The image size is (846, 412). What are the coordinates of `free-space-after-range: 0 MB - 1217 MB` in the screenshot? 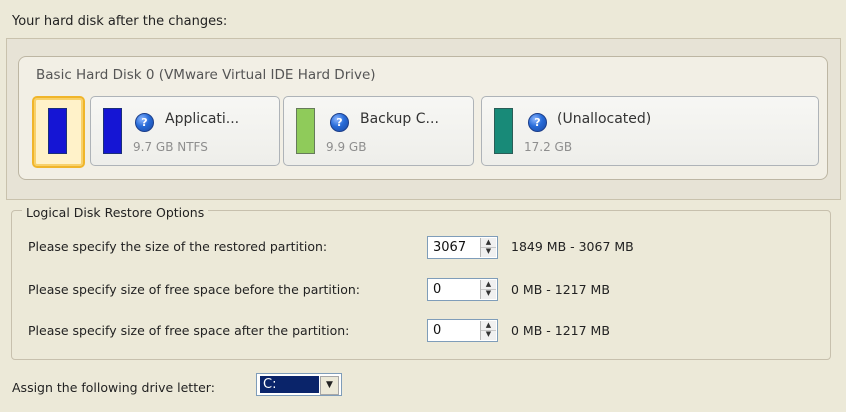 It's located at (560, 330).